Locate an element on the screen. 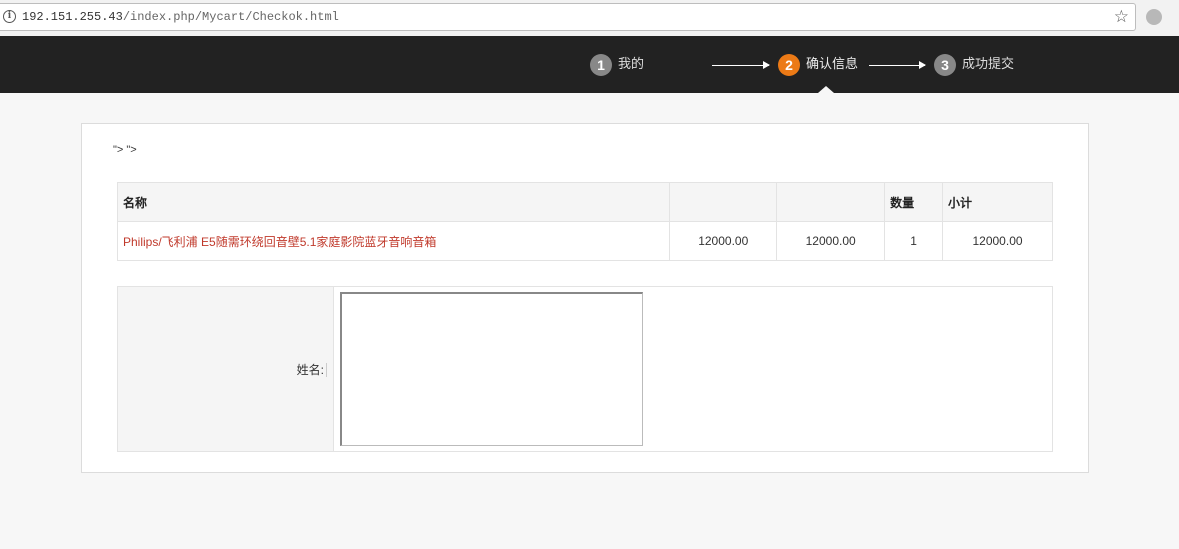 This screenshot has height=549, width=1179. product-subtotal: 12000.00 is located at coordinates (997, 241).